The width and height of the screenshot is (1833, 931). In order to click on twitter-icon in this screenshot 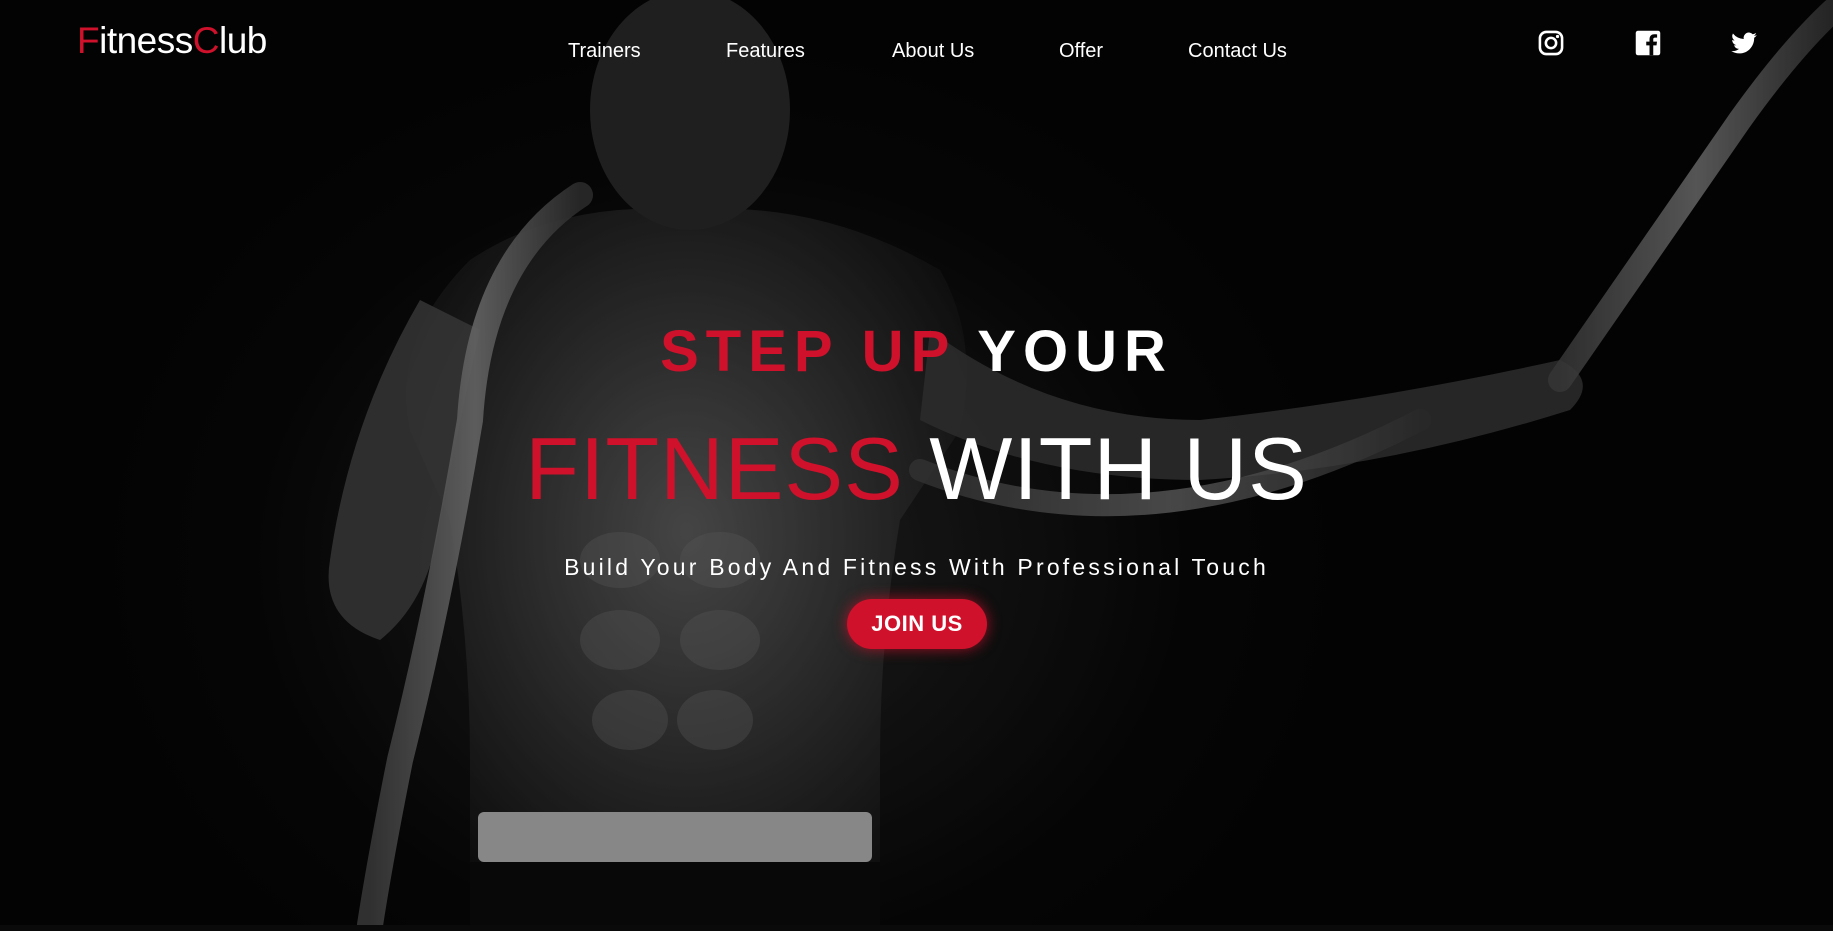, I will do `click(1744, 43)`.